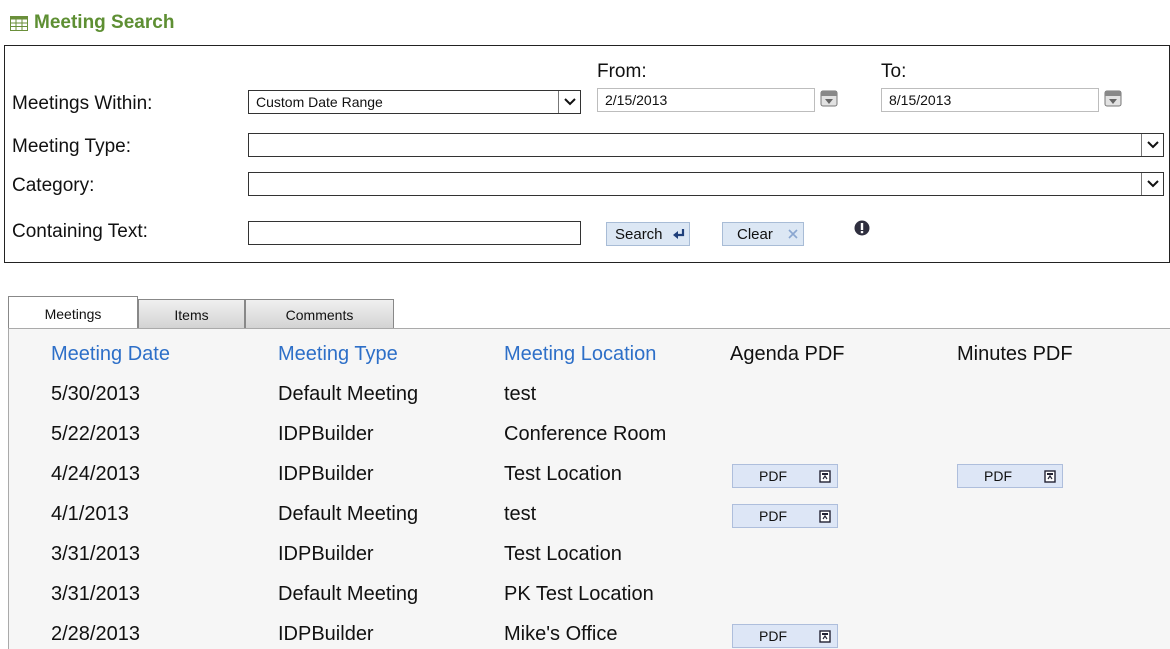 Image resolution: width=1170 pixels, height=649 pixels. Describe the element at coordinates (319, 102) in the screenshot. I see `meetings-within-value: Custom Date Range` at that location.